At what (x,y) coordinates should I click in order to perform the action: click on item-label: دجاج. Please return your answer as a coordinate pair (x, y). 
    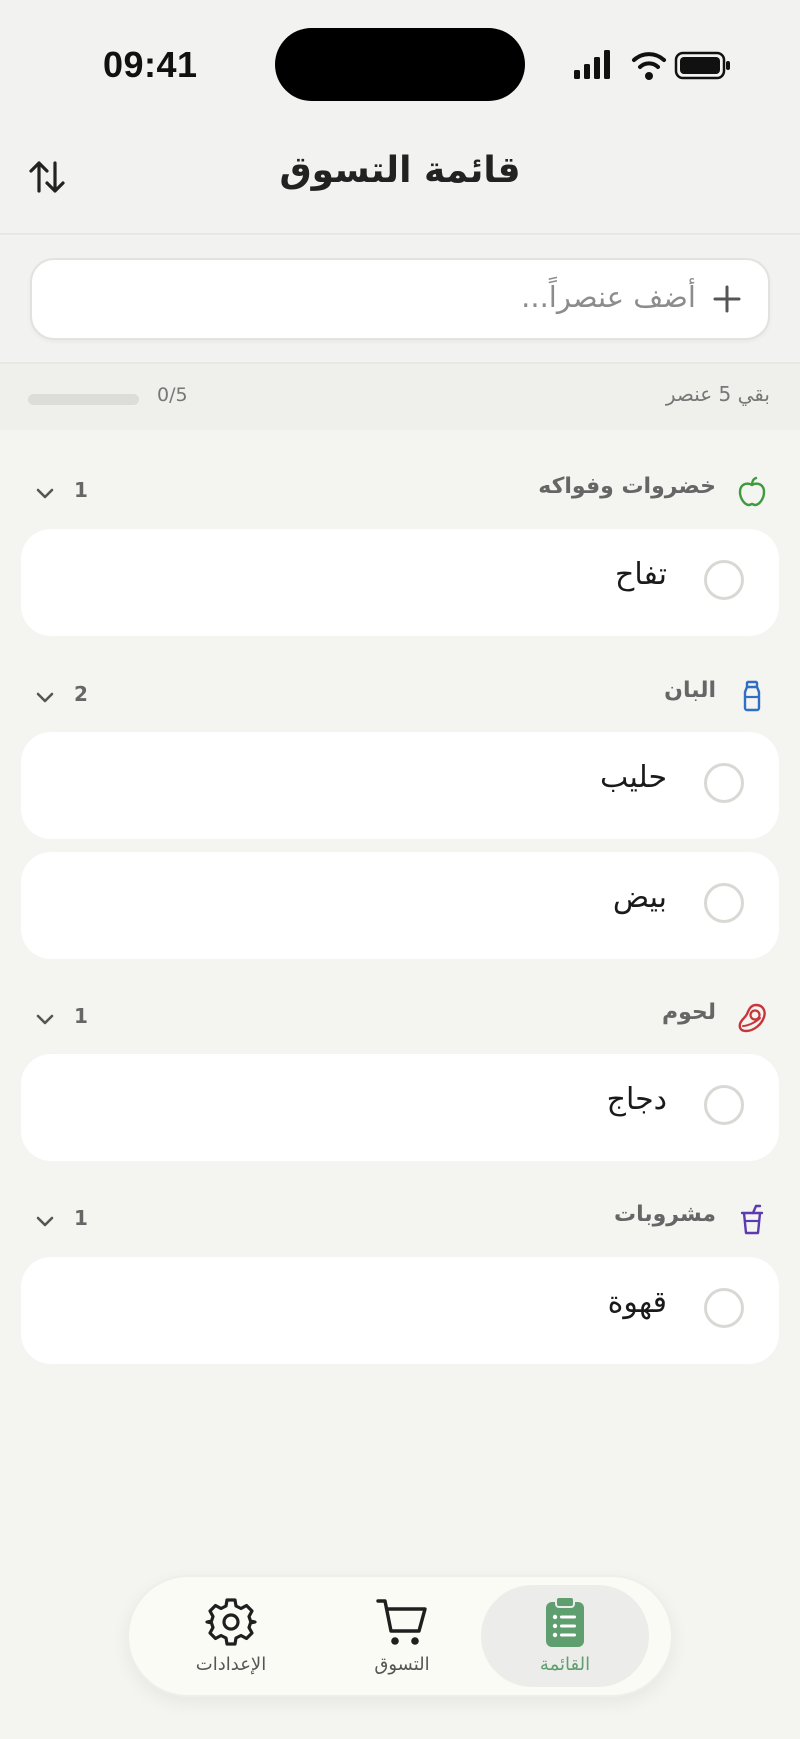
    Looking at the image, I should click on (636, 1099).